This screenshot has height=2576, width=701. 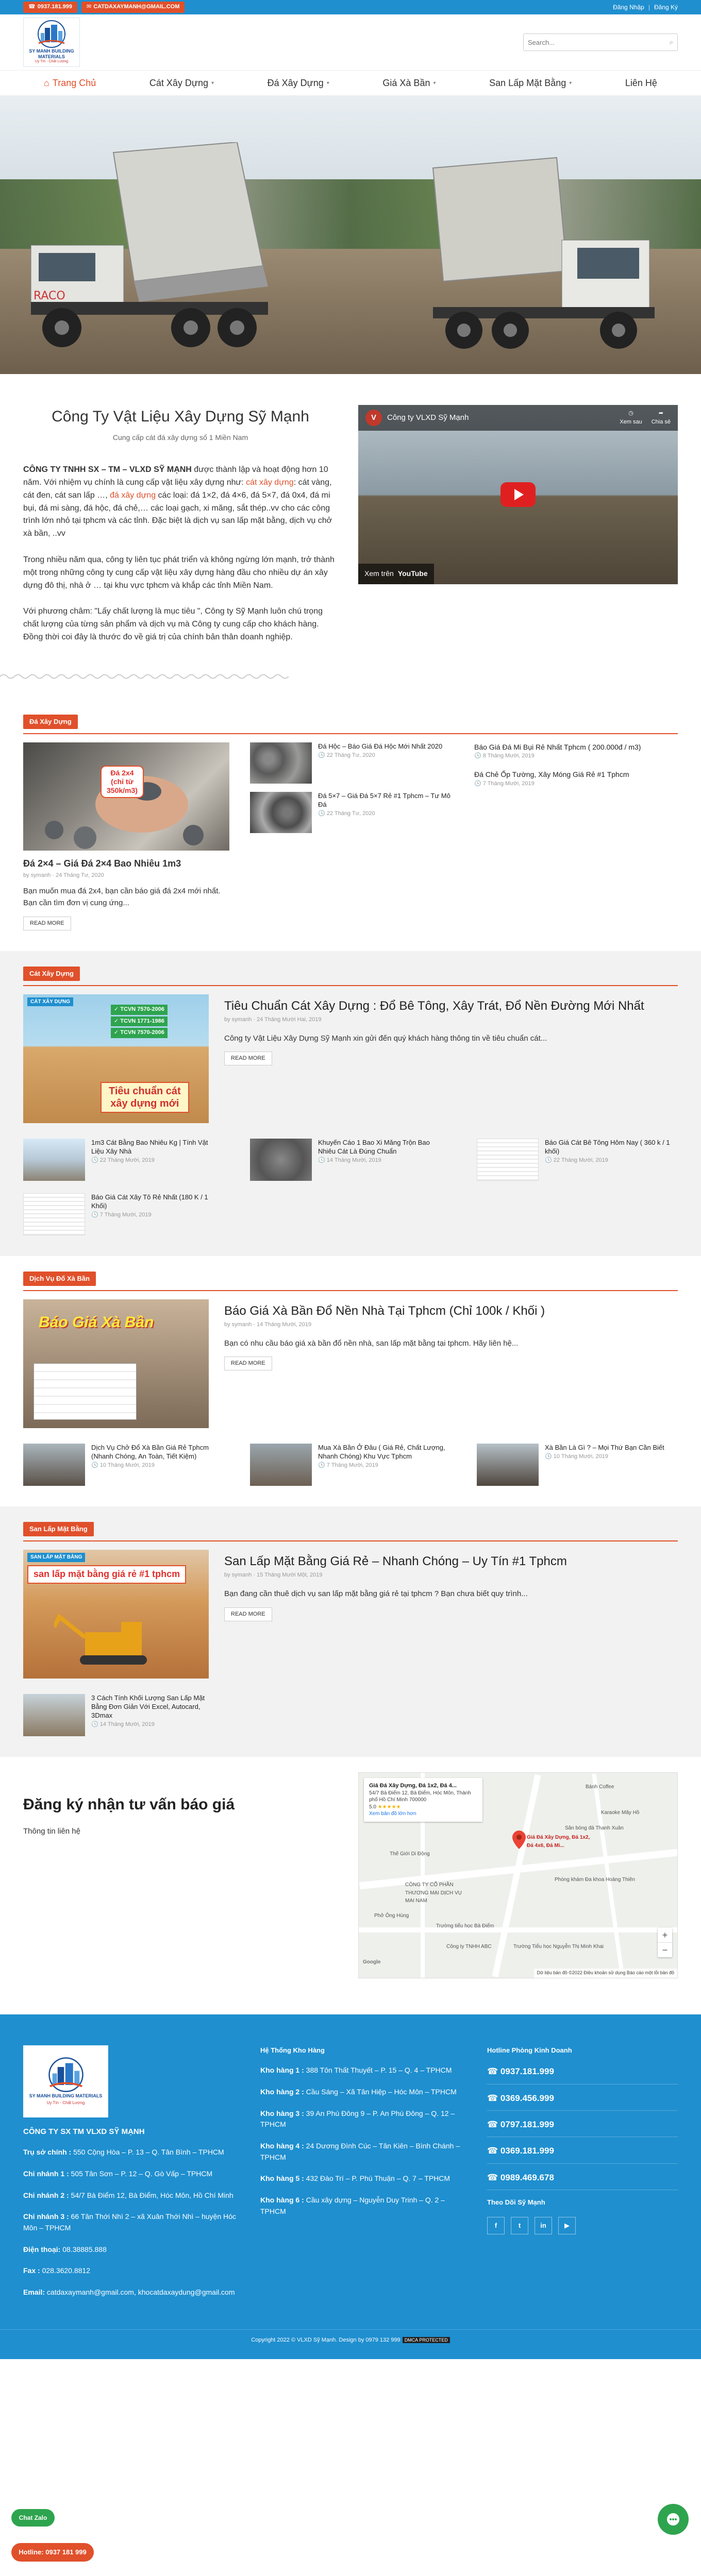 I want to click on link-da-xay-dung: đá xây dựng, so click(x=133, y=495).